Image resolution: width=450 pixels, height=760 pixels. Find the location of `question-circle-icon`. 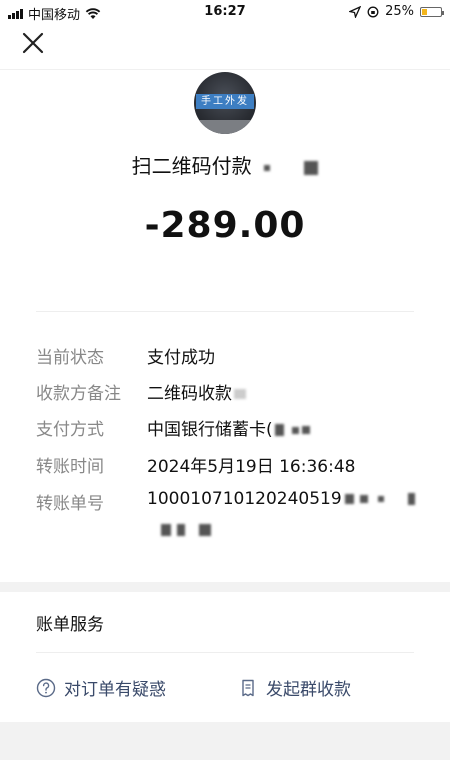

question-circle-icon is located at coordinates (46, 687).